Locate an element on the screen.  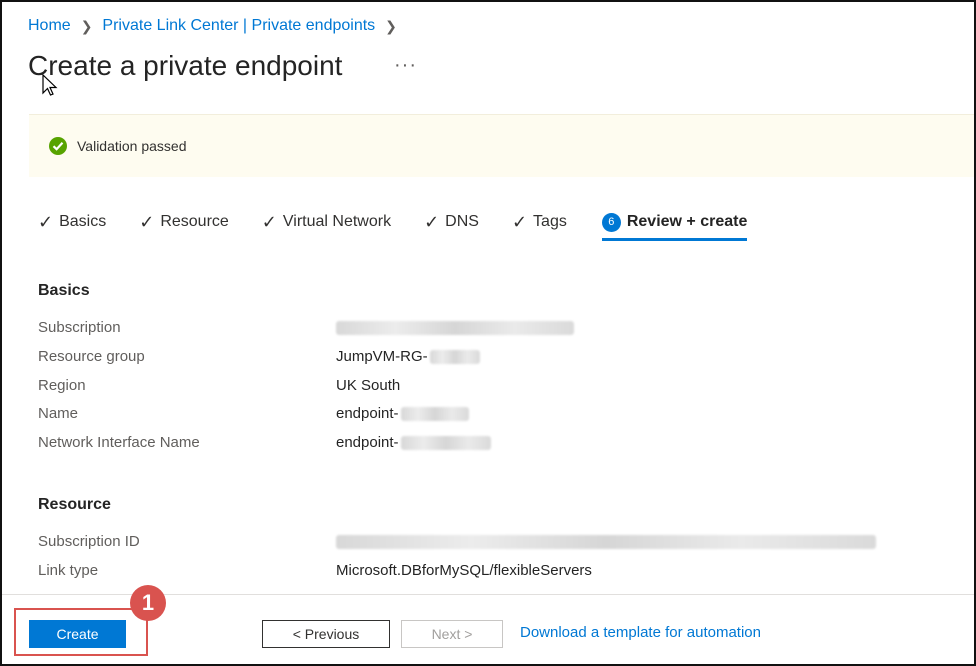
mouse-cursor-icon is located at coordinates (50, 85).